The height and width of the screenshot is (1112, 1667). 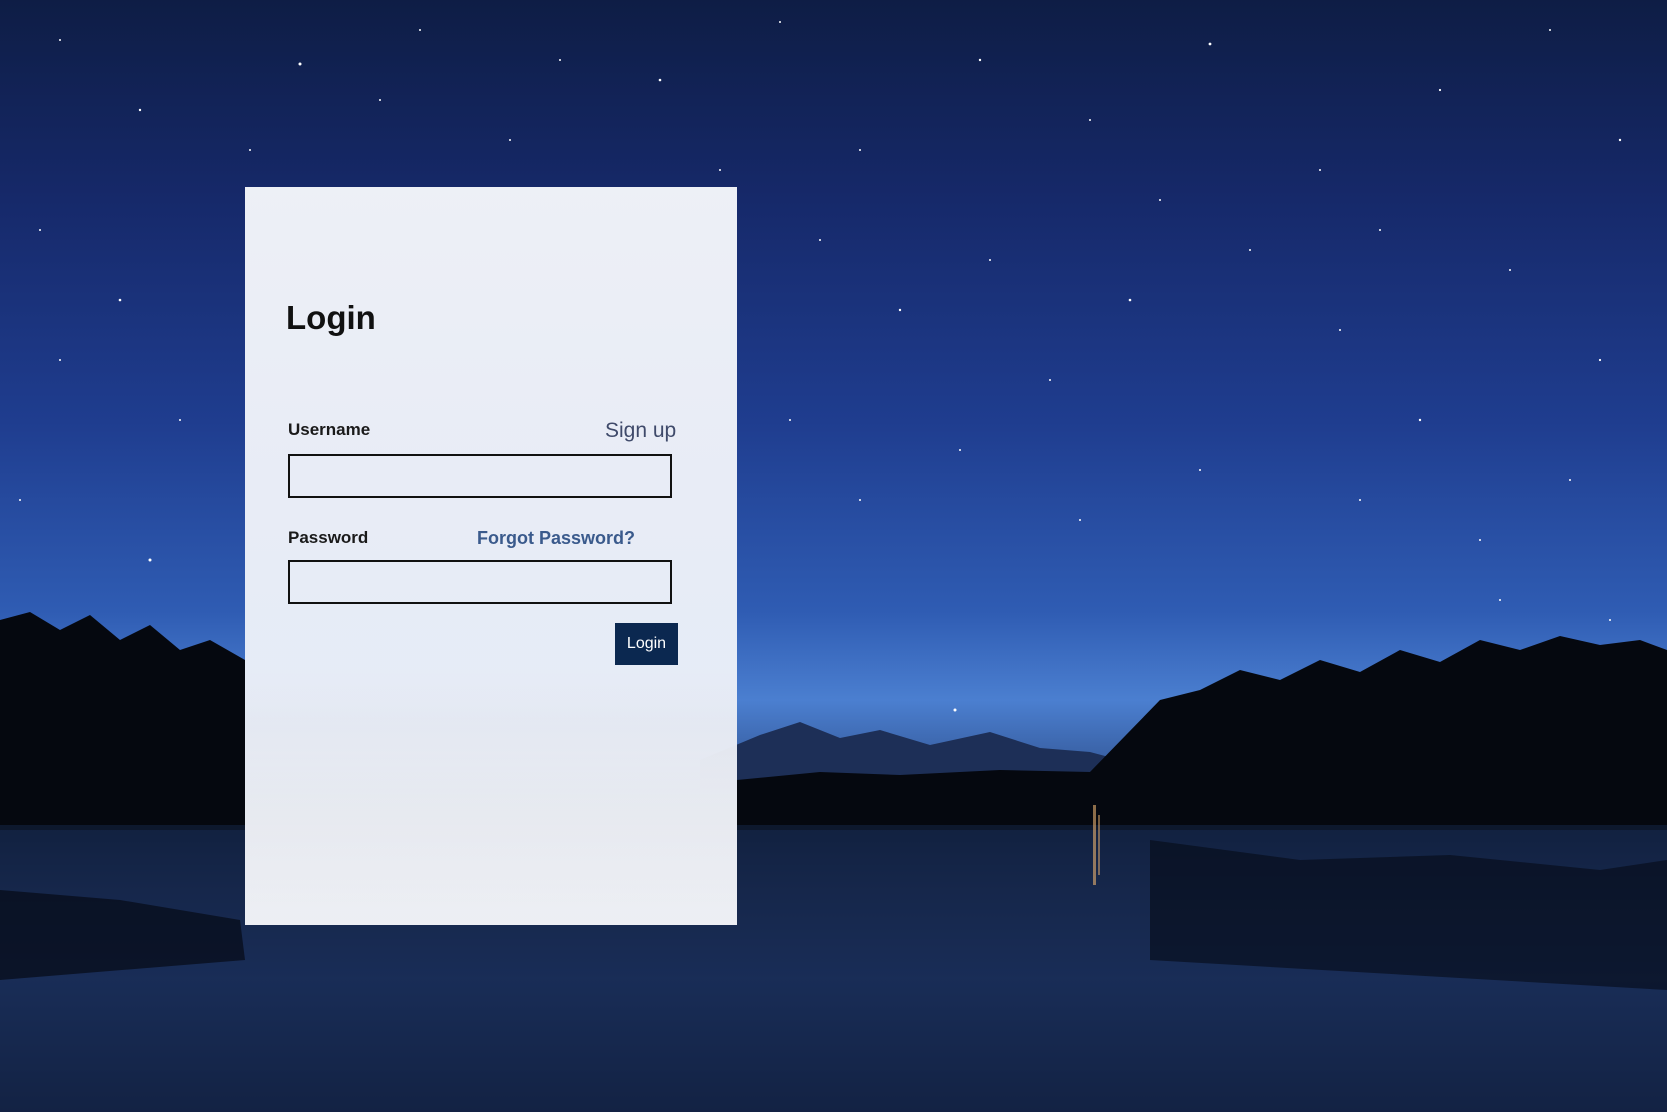 What do you see at coordinates (328, 537) in the screenshot?
I see `password-label: Password` at bounding box center [328, 537].